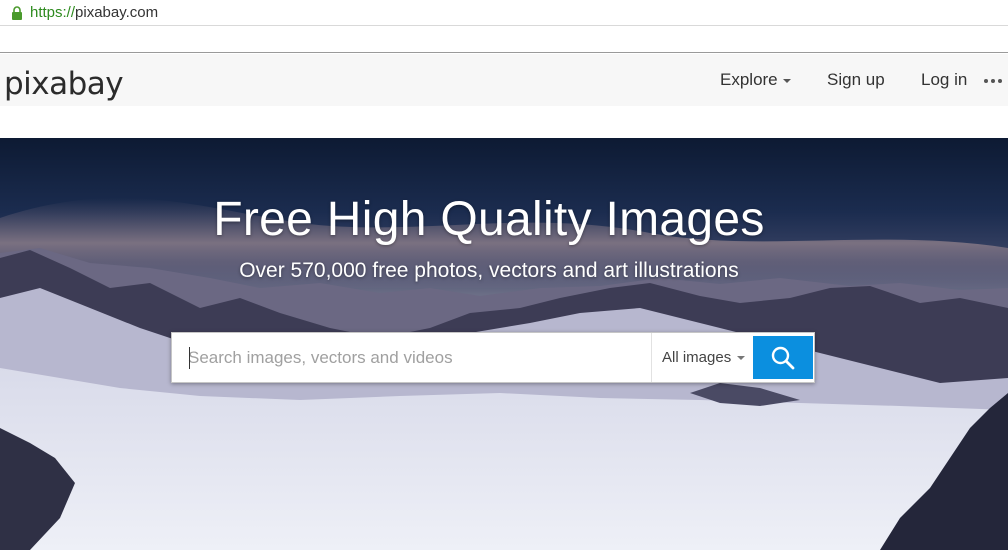  What do you see at coordinates (418, 358) in the screenshot?
I see `search-input` at bounding box center [418, 358].